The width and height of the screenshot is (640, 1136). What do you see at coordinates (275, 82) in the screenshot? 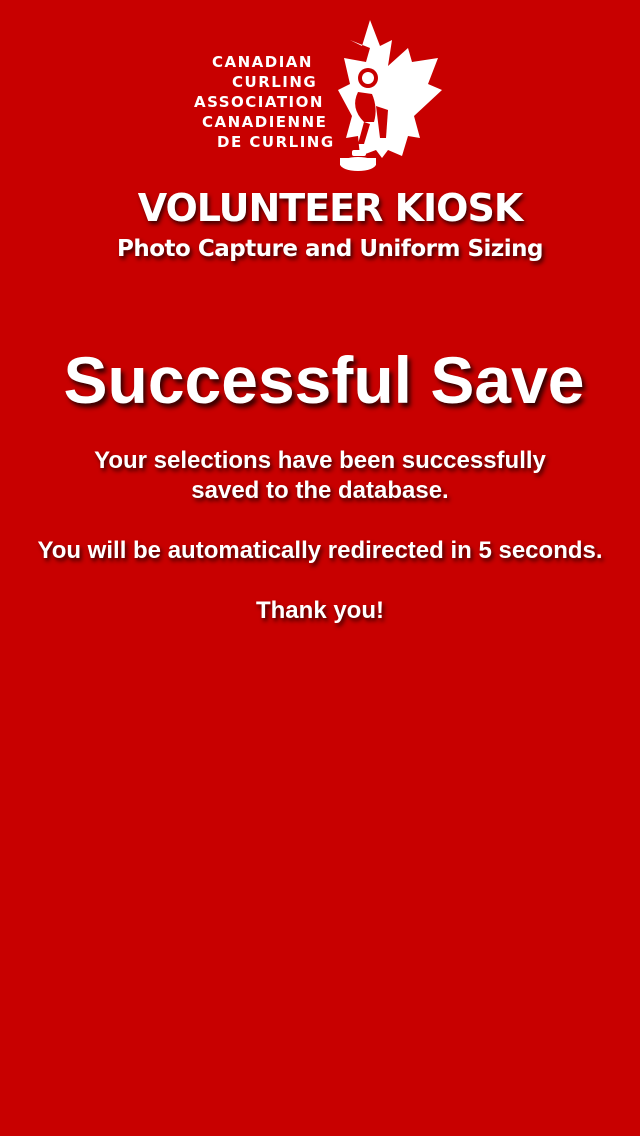
I see `logo-line: CURLING` at bounding box center [275, 82].